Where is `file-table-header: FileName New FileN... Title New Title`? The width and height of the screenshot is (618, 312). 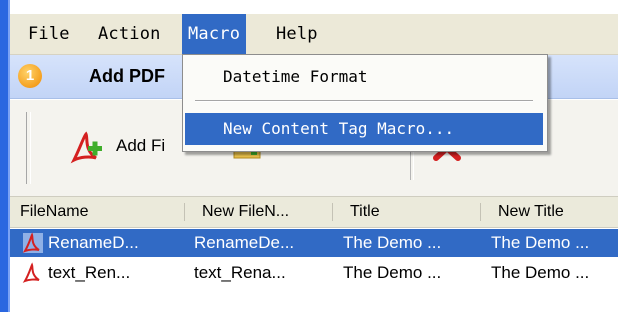
file-table-header: FileName New FileN... Title New Title is located at coordinates (314, 212).